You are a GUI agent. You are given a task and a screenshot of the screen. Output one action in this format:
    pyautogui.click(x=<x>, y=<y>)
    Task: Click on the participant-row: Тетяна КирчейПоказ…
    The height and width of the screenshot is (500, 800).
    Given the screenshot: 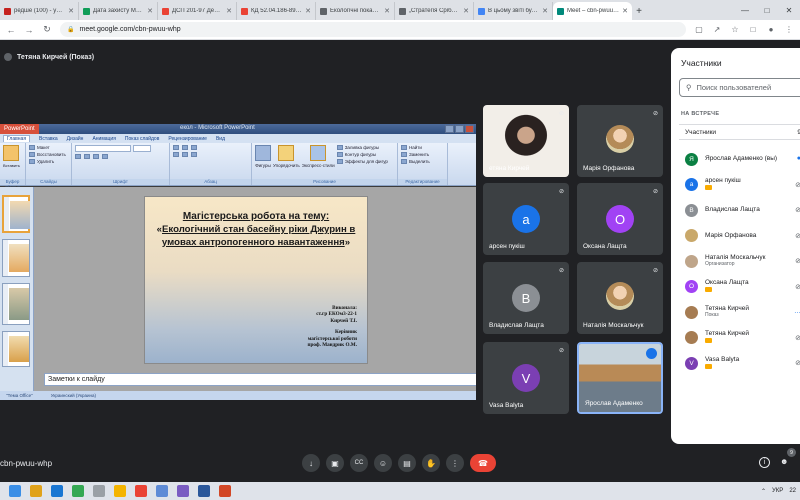 What is the action you would take?
    pyautogui.click(x=739, y=312)
    